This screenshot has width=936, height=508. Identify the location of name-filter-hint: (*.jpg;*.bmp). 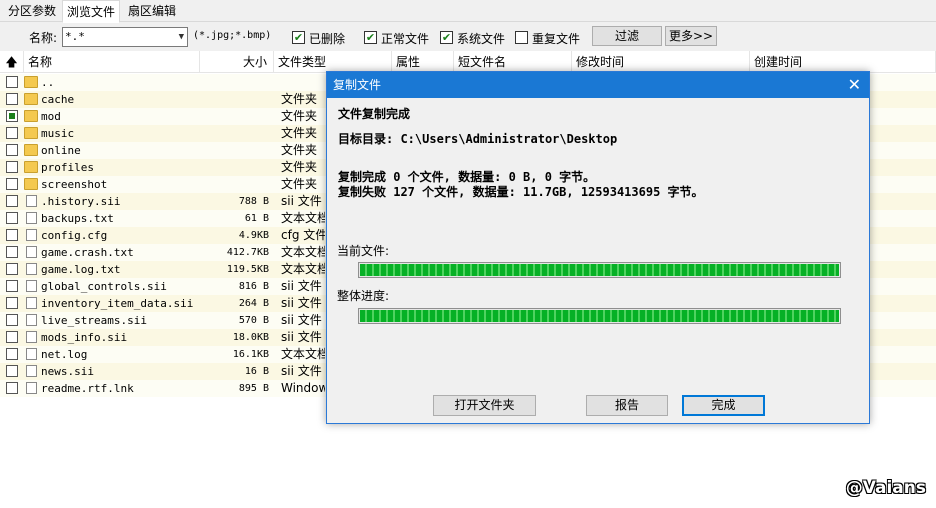
(232, 35).